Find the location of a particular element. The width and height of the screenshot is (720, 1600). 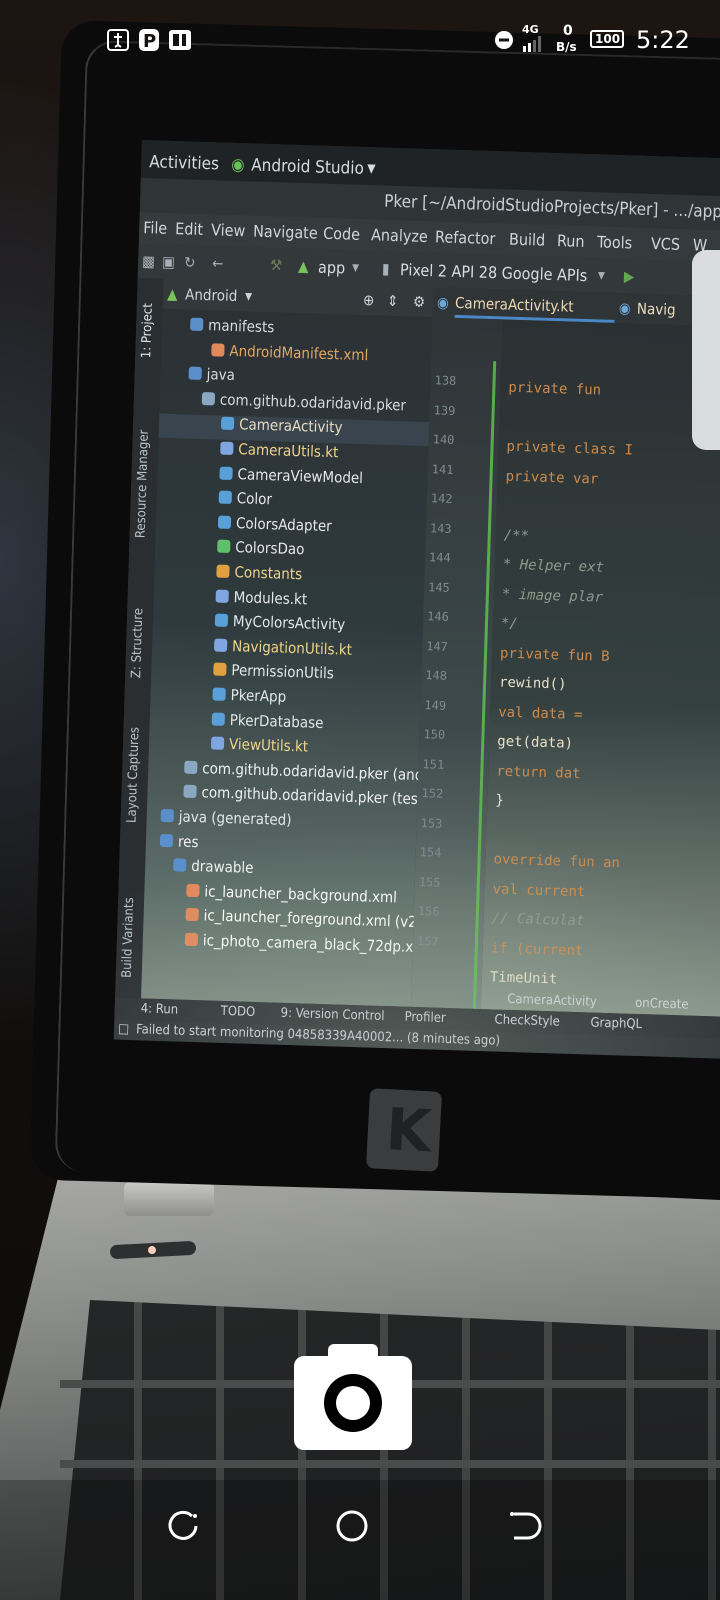

code-line: private fun is located at coordinates (555, 389).